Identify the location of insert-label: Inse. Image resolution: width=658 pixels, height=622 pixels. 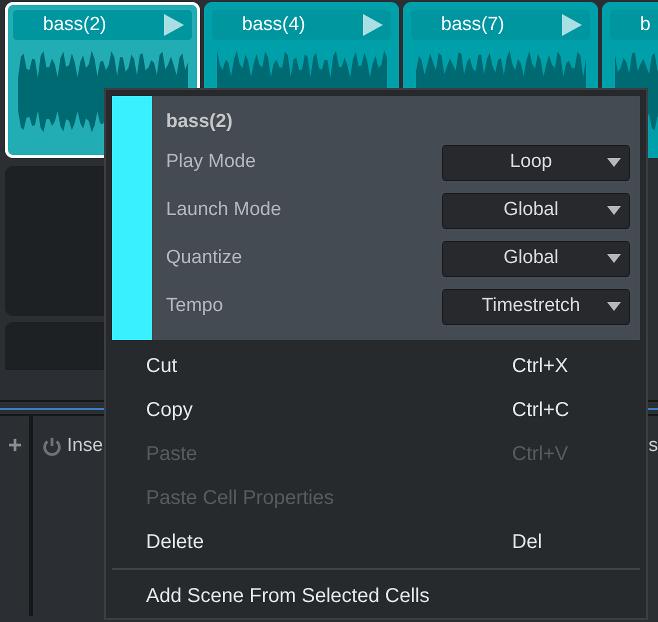
(85, 445).